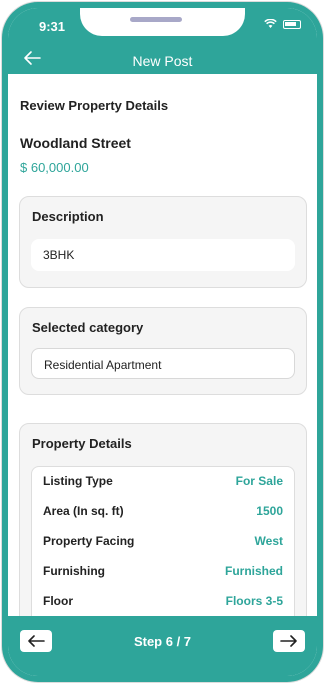  Describe the element at coordinates (163, 571) in the screenshot. I see `detail-row: Furnishing Furnished` at that location.